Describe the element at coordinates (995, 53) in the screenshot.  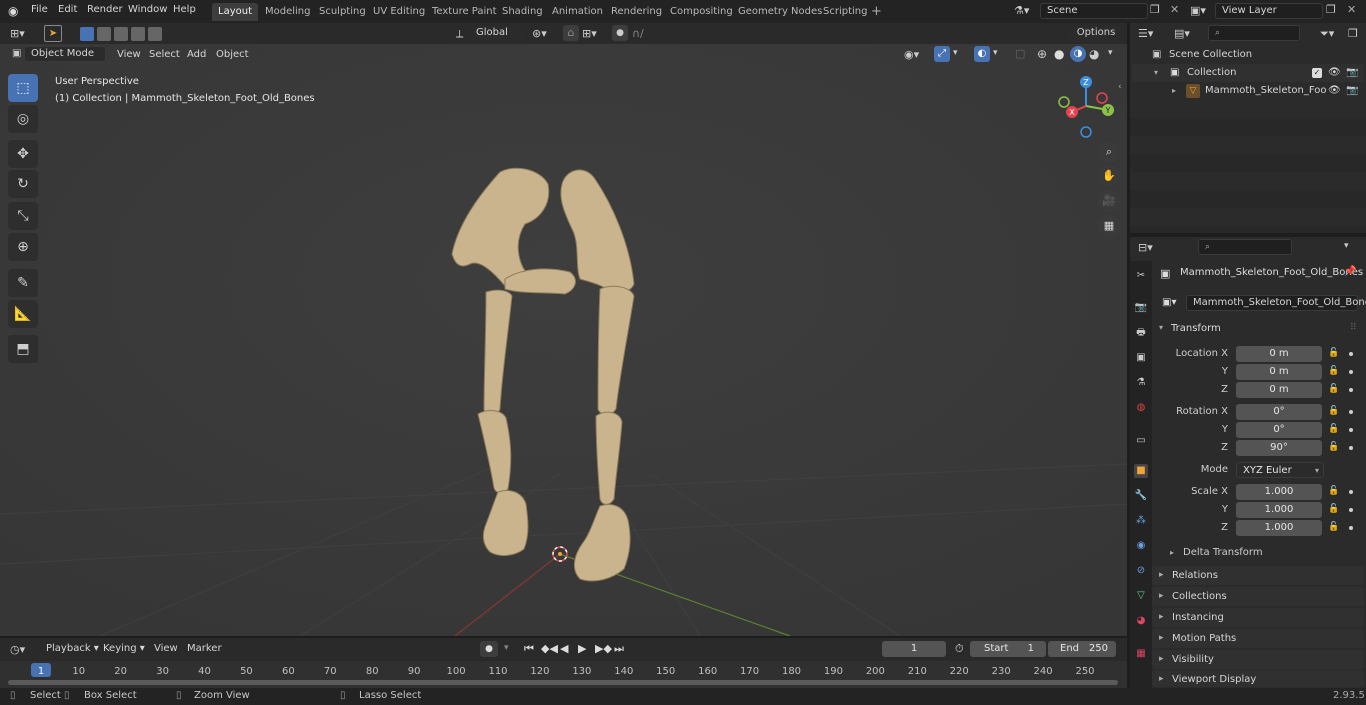
I see `overlay-dropdown-icon: ▾` at that location.